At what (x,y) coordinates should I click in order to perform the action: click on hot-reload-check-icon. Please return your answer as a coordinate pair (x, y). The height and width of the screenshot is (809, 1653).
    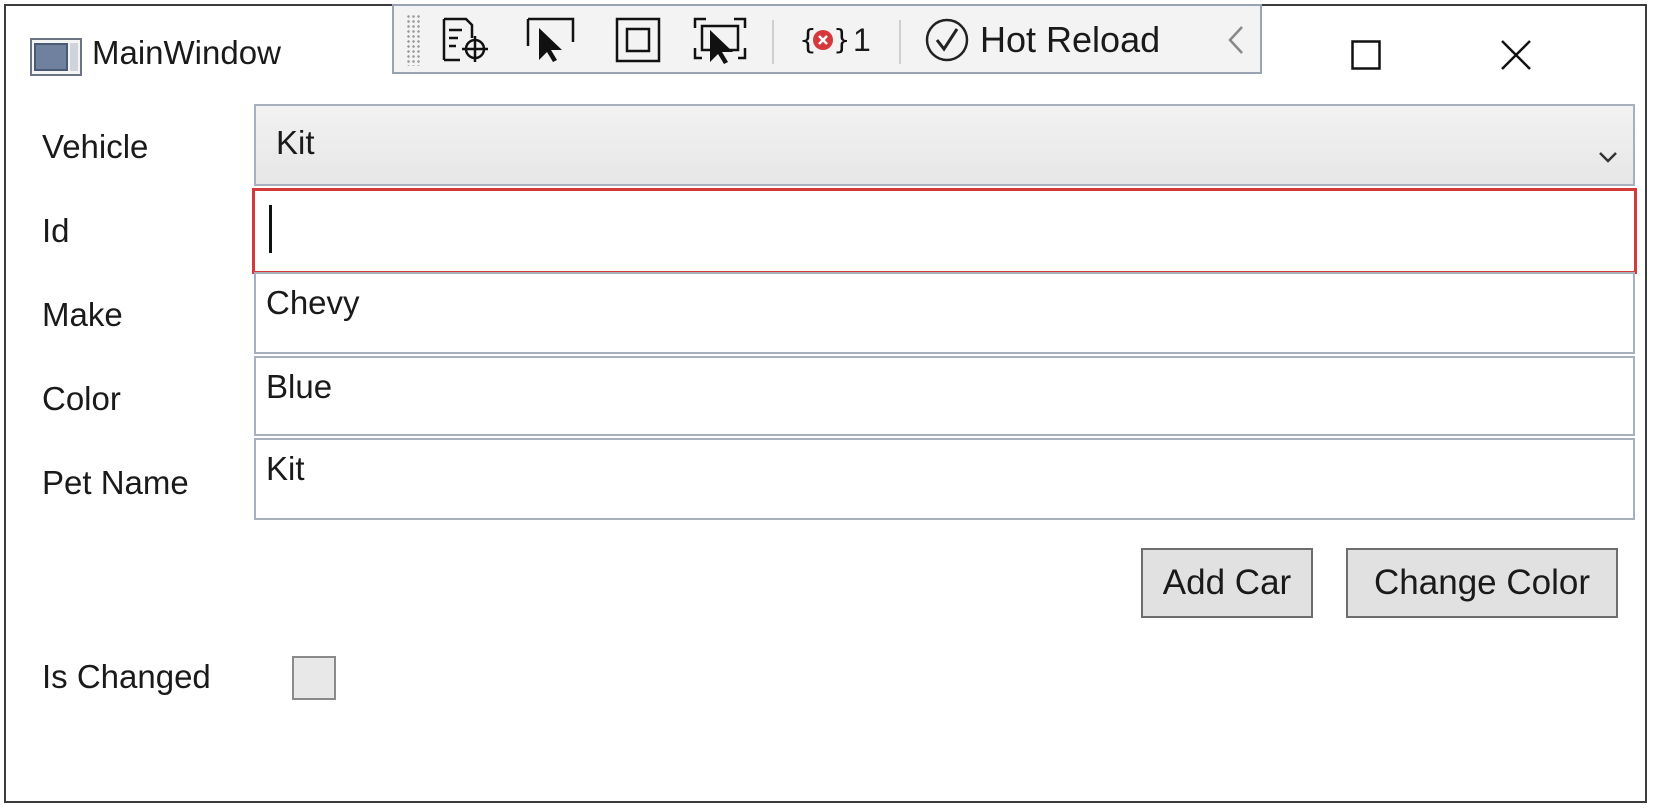
    Looking at the image, I should click on (947, 40).